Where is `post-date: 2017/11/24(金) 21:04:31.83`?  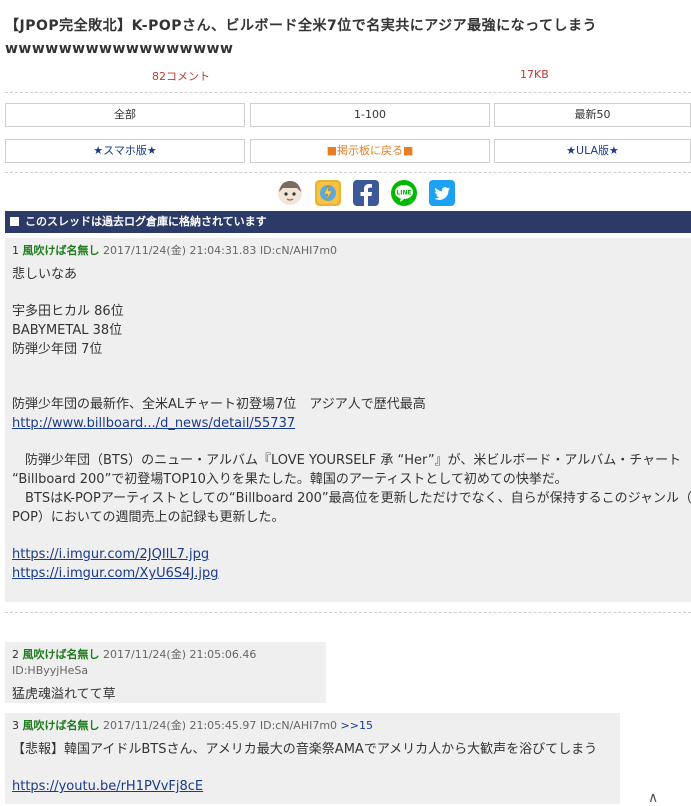
post-date: 2017/11/24(金) 21:04:31.83 is located at coordinates (180, 250).